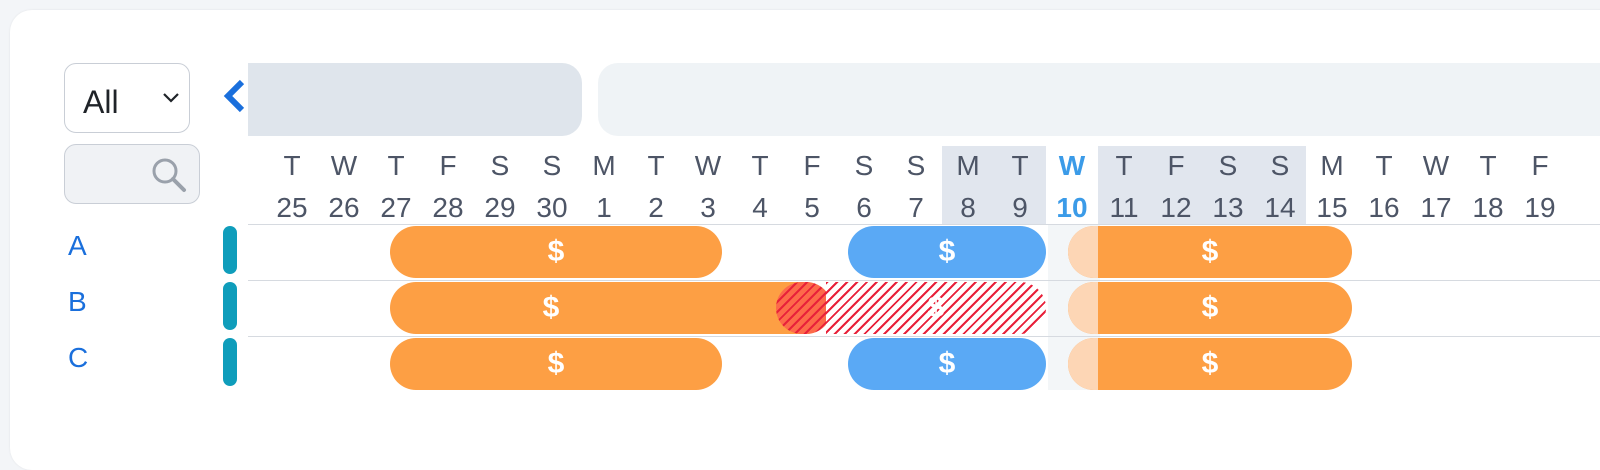  Describe the element at coordinates (1228, 185) in the screenshot. I see `day-column-13: S 13` at that location.